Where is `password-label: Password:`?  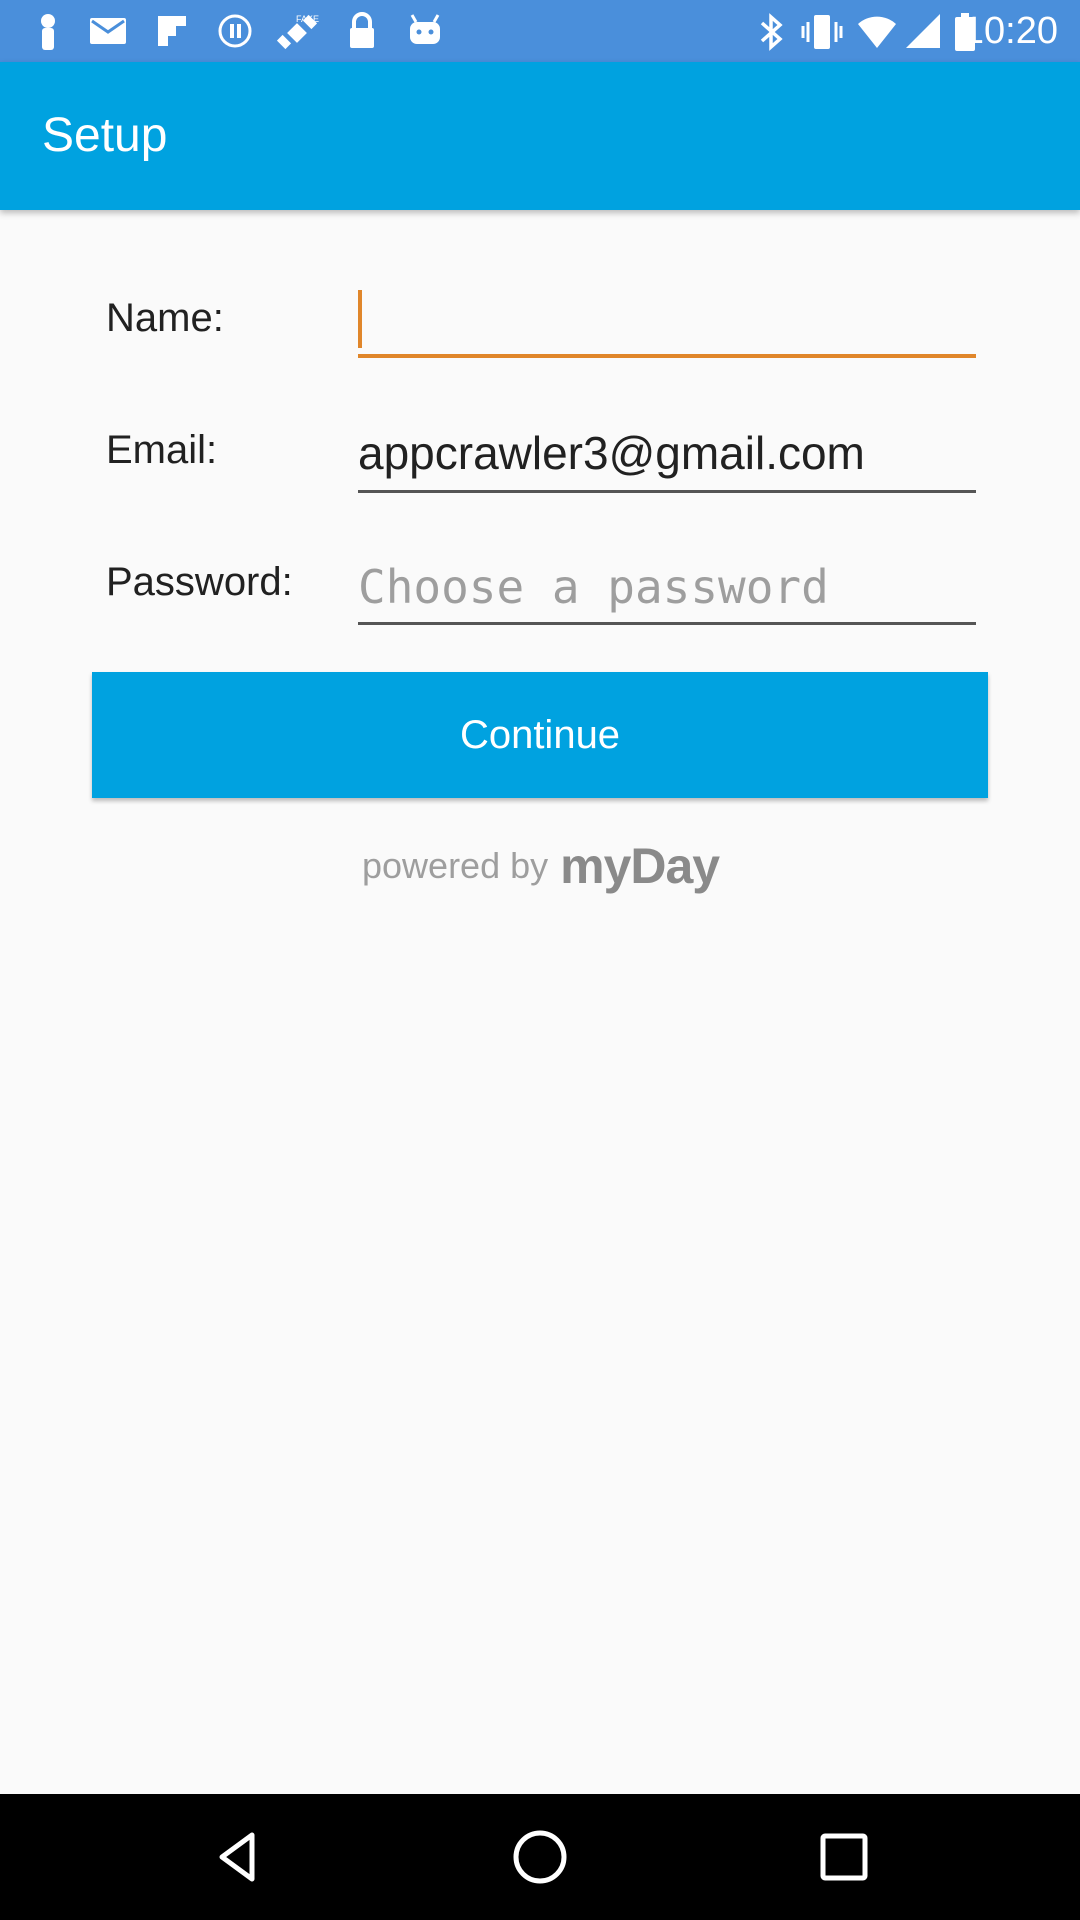
password-label: Password: is located at coordinates (199, 582).